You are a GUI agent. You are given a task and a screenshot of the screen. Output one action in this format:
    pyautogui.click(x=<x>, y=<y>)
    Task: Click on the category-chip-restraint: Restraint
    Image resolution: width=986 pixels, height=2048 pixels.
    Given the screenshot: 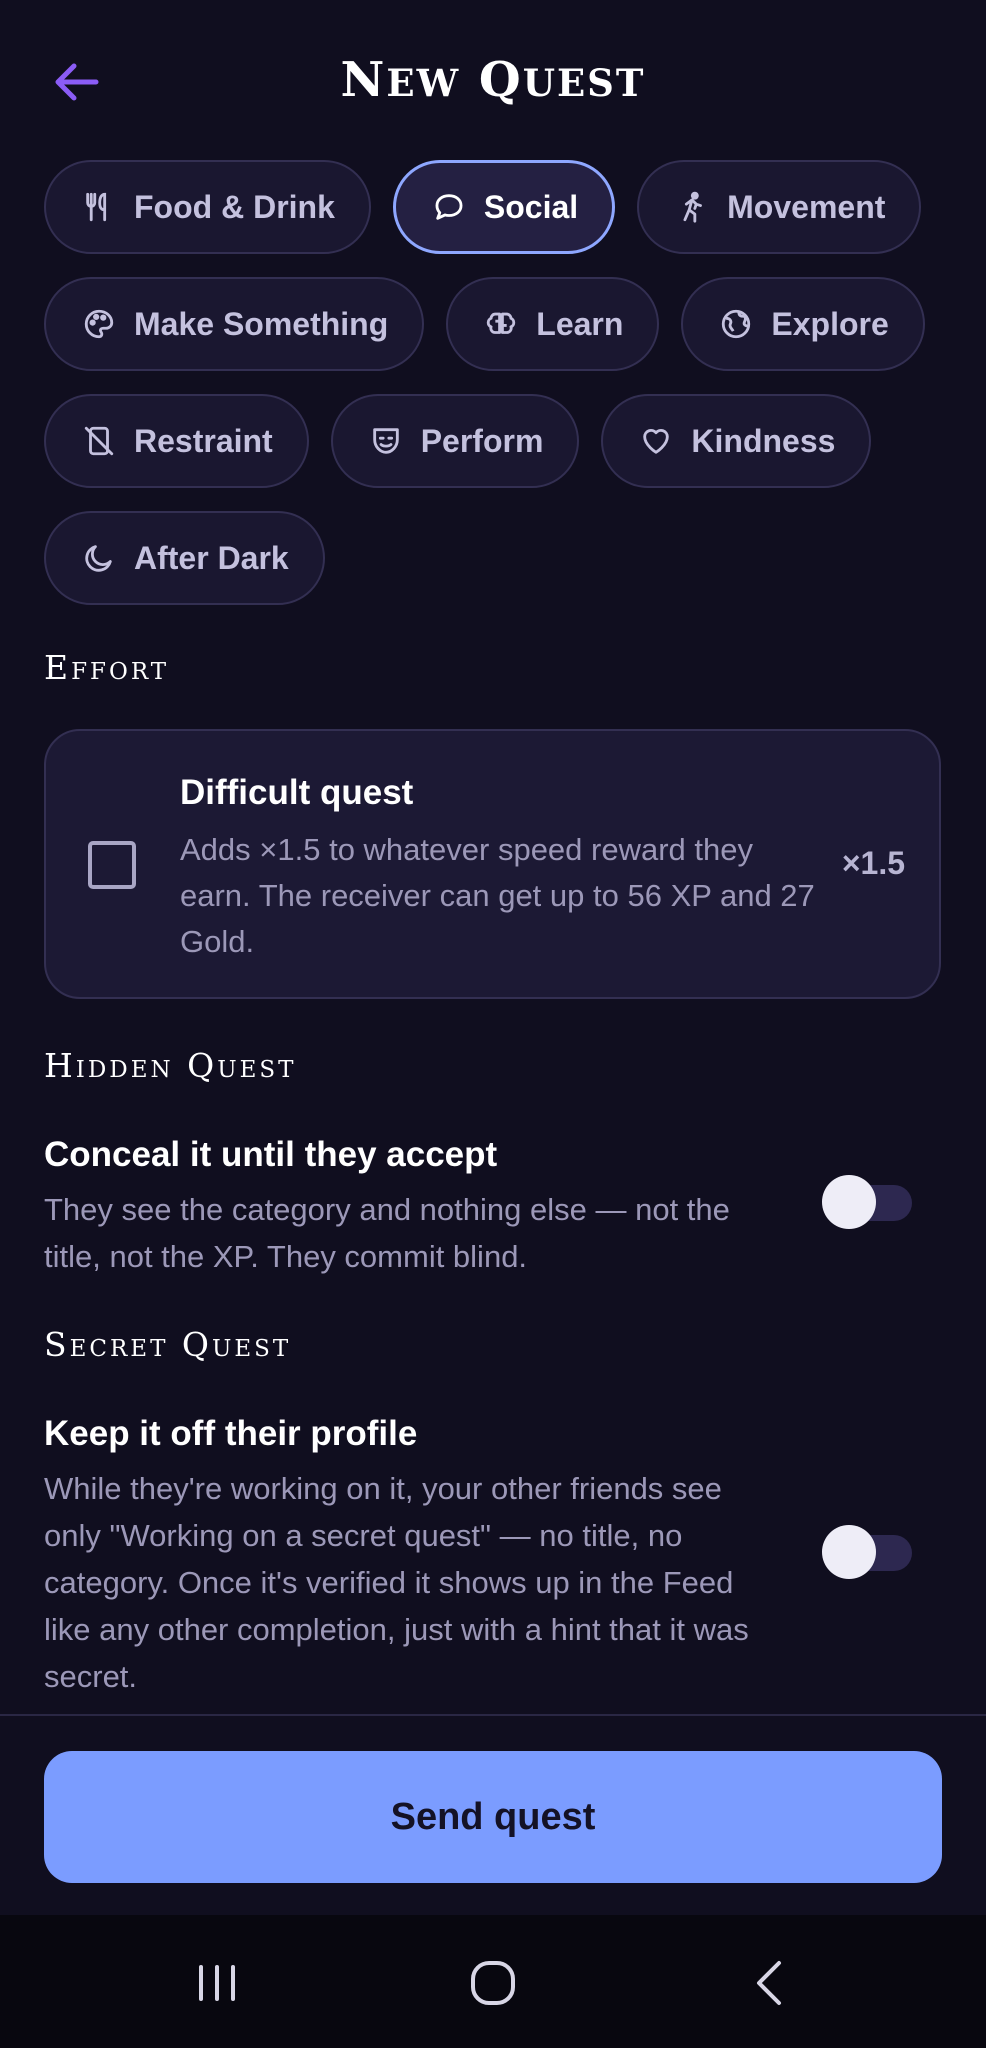 What is the action you would take?
    pyautogui.click(x=176, y=441)
    